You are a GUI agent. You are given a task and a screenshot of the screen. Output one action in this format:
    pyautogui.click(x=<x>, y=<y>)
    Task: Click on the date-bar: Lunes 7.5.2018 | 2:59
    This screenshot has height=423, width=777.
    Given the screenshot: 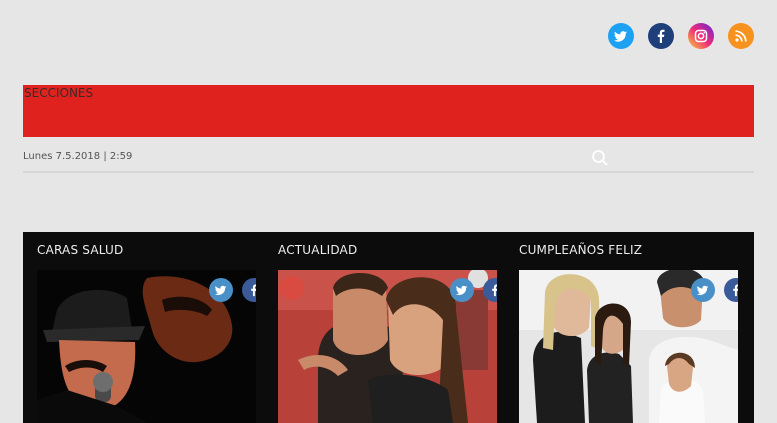 What is the action you would take?
    pyautogui.click(x=388, y=161)
    